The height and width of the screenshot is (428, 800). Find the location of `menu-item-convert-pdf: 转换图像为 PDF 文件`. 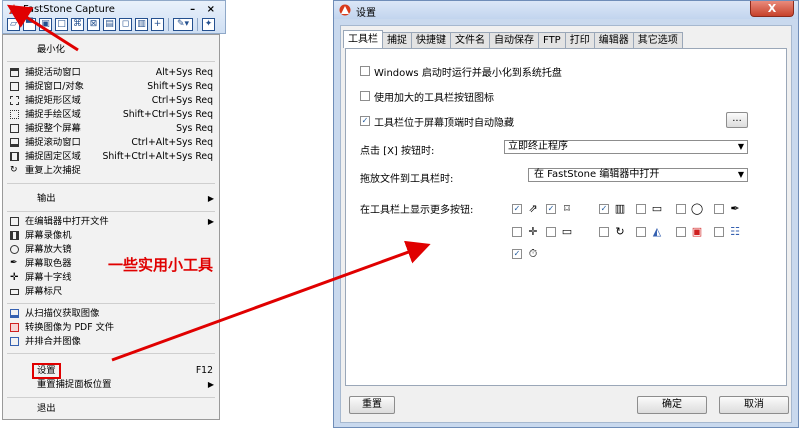

menu-item-convert-pdf: 转换图像为 PDF 文件 is located at coordinates (111, 328).